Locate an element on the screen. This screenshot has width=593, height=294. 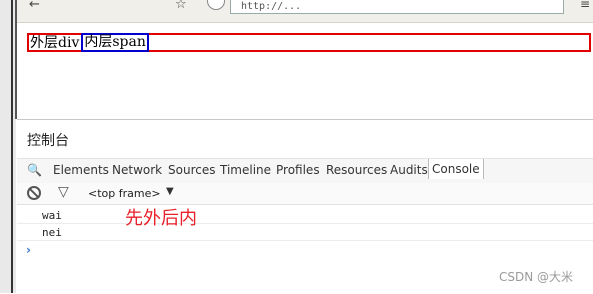
tab-elements: Elements is located at coordinates (81, 170).